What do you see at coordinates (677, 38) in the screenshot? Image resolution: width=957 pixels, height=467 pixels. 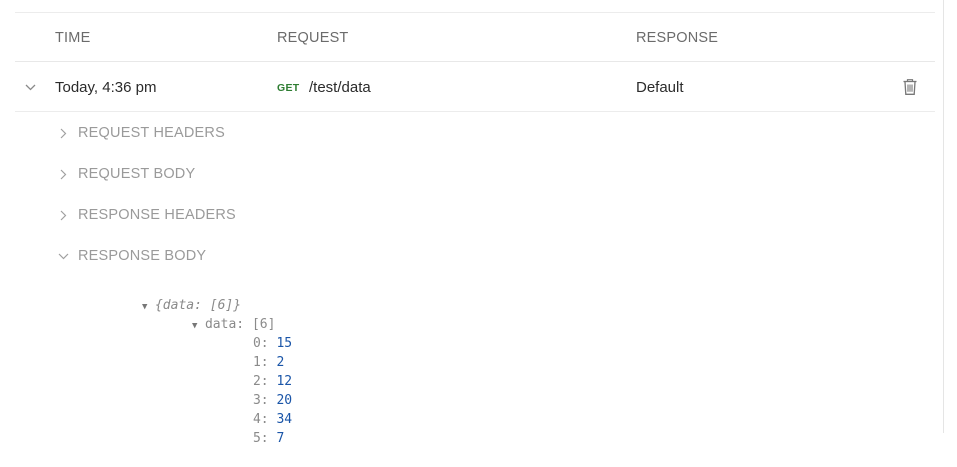 I see `column-header-response: RESPONSE` at bounding box center [677, 38].